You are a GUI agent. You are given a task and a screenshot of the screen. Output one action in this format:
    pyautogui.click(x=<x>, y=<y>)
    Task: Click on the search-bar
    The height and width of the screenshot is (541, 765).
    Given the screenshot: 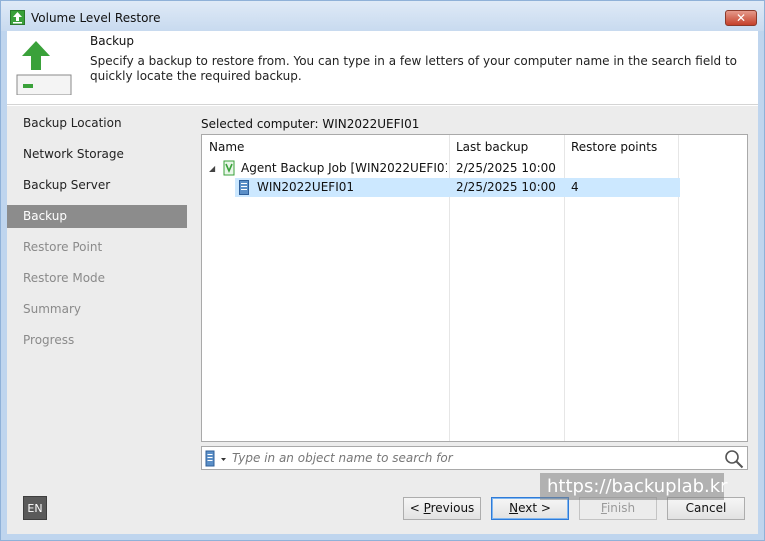 What is the action you would take?
    pyautogui.click(x=474, y=458)
    